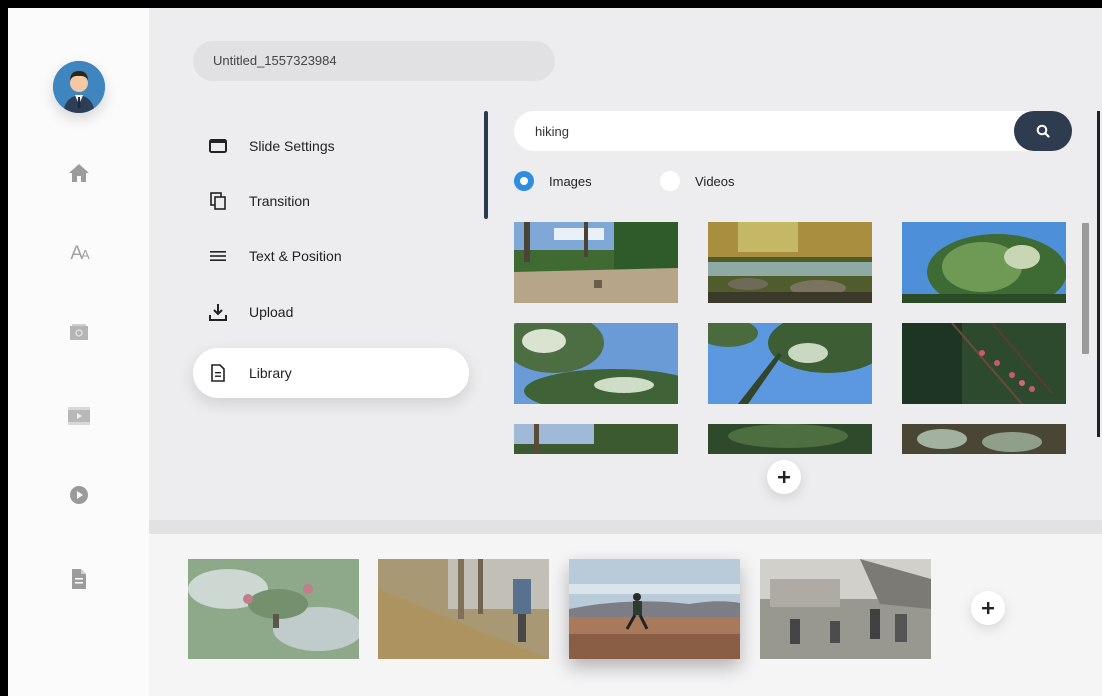  I want to click on play-icon, so click(79, 495).